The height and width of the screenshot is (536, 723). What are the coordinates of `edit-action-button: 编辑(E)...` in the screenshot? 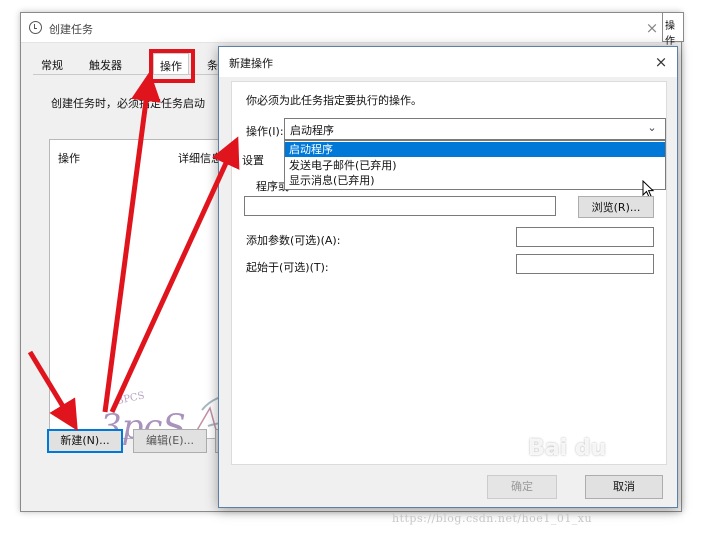 It's located at (170, 441).